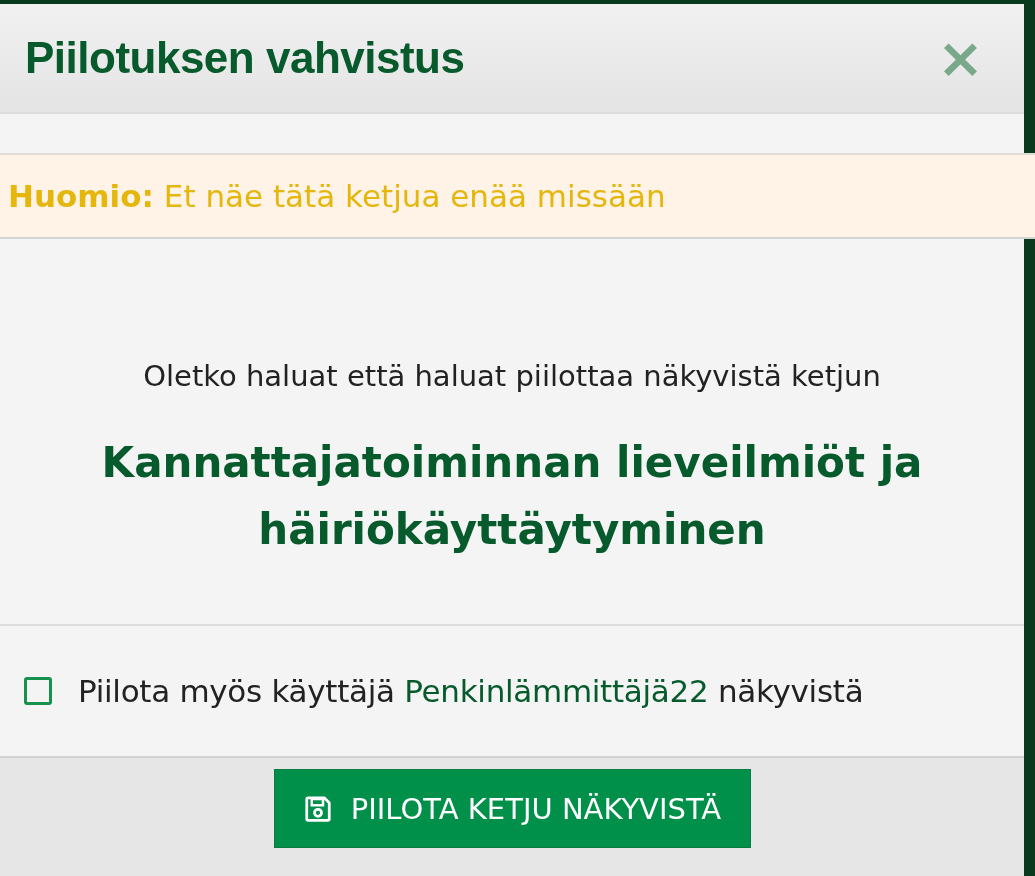  I want to click on username-link: Penkinlämmittäjä22, so click(556, 691).